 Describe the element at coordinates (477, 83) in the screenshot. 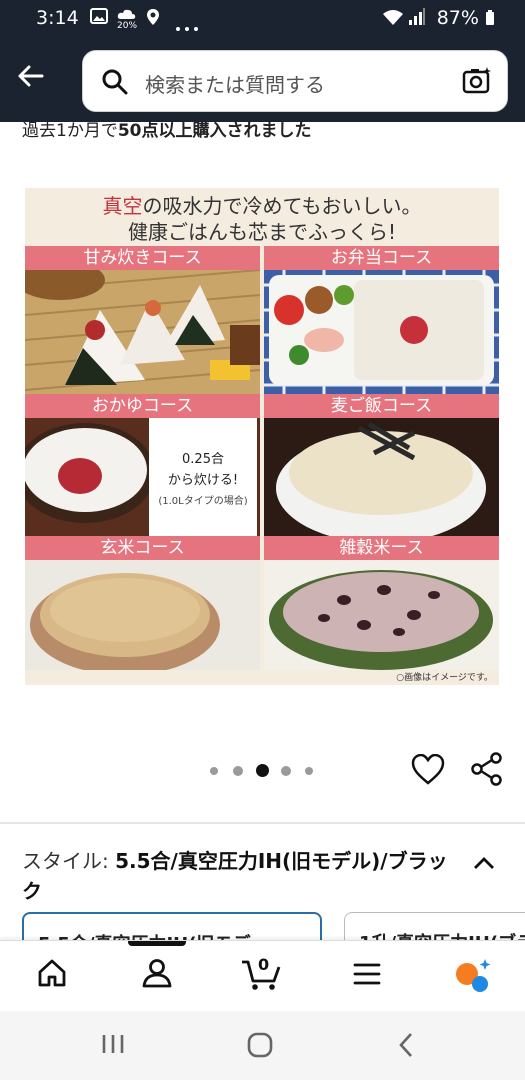

I see `camera-search-icon` at that location.